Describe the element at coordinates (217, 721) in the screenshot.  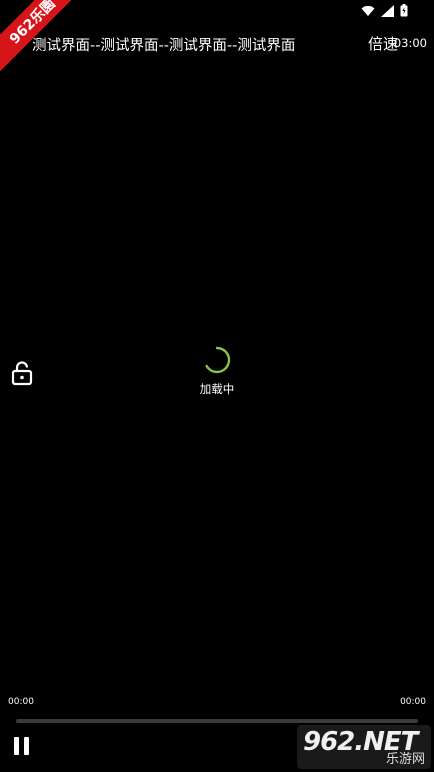
I see `progress-bar` at that location.